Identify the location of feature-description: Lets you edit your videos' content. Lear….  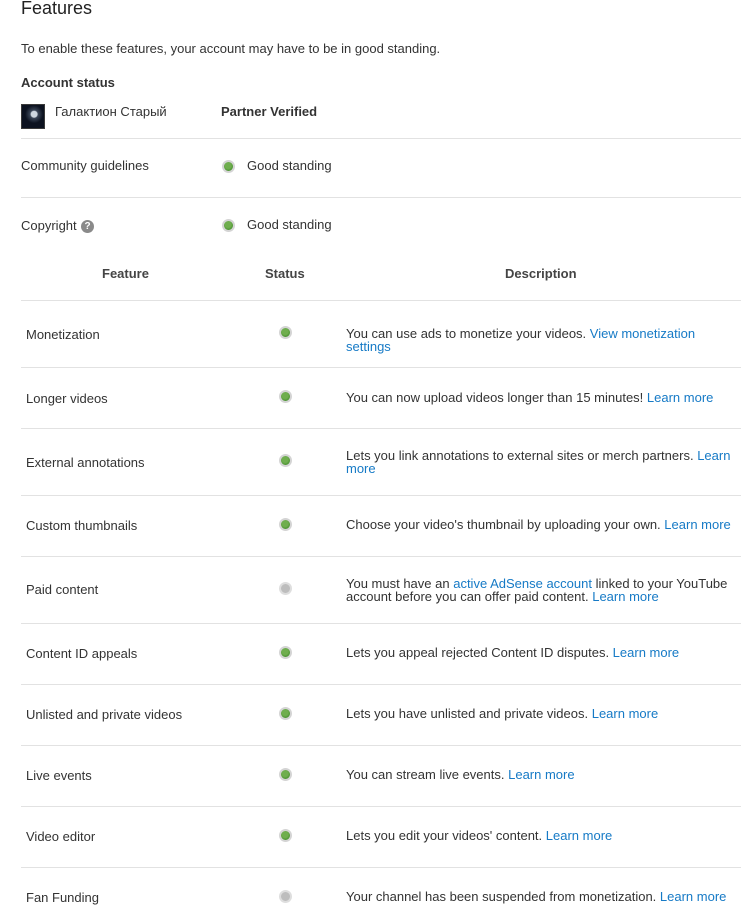
(541, 835).